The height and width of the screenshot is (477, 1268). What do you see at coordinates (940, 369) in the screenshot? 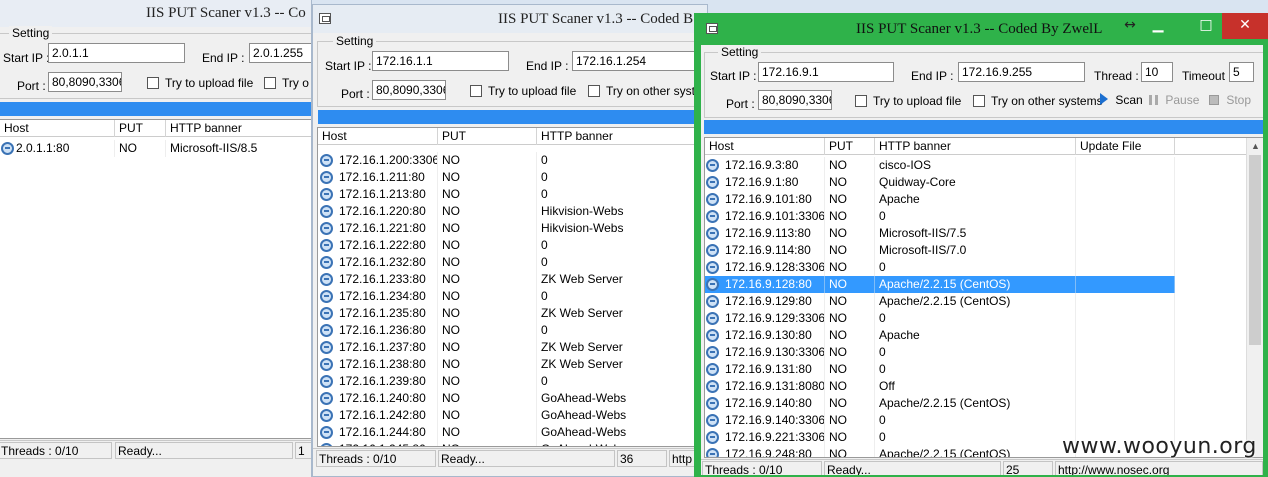
I see `table-row: 172.16.9.131:80 NO 0` at bounding box center [940, 369].